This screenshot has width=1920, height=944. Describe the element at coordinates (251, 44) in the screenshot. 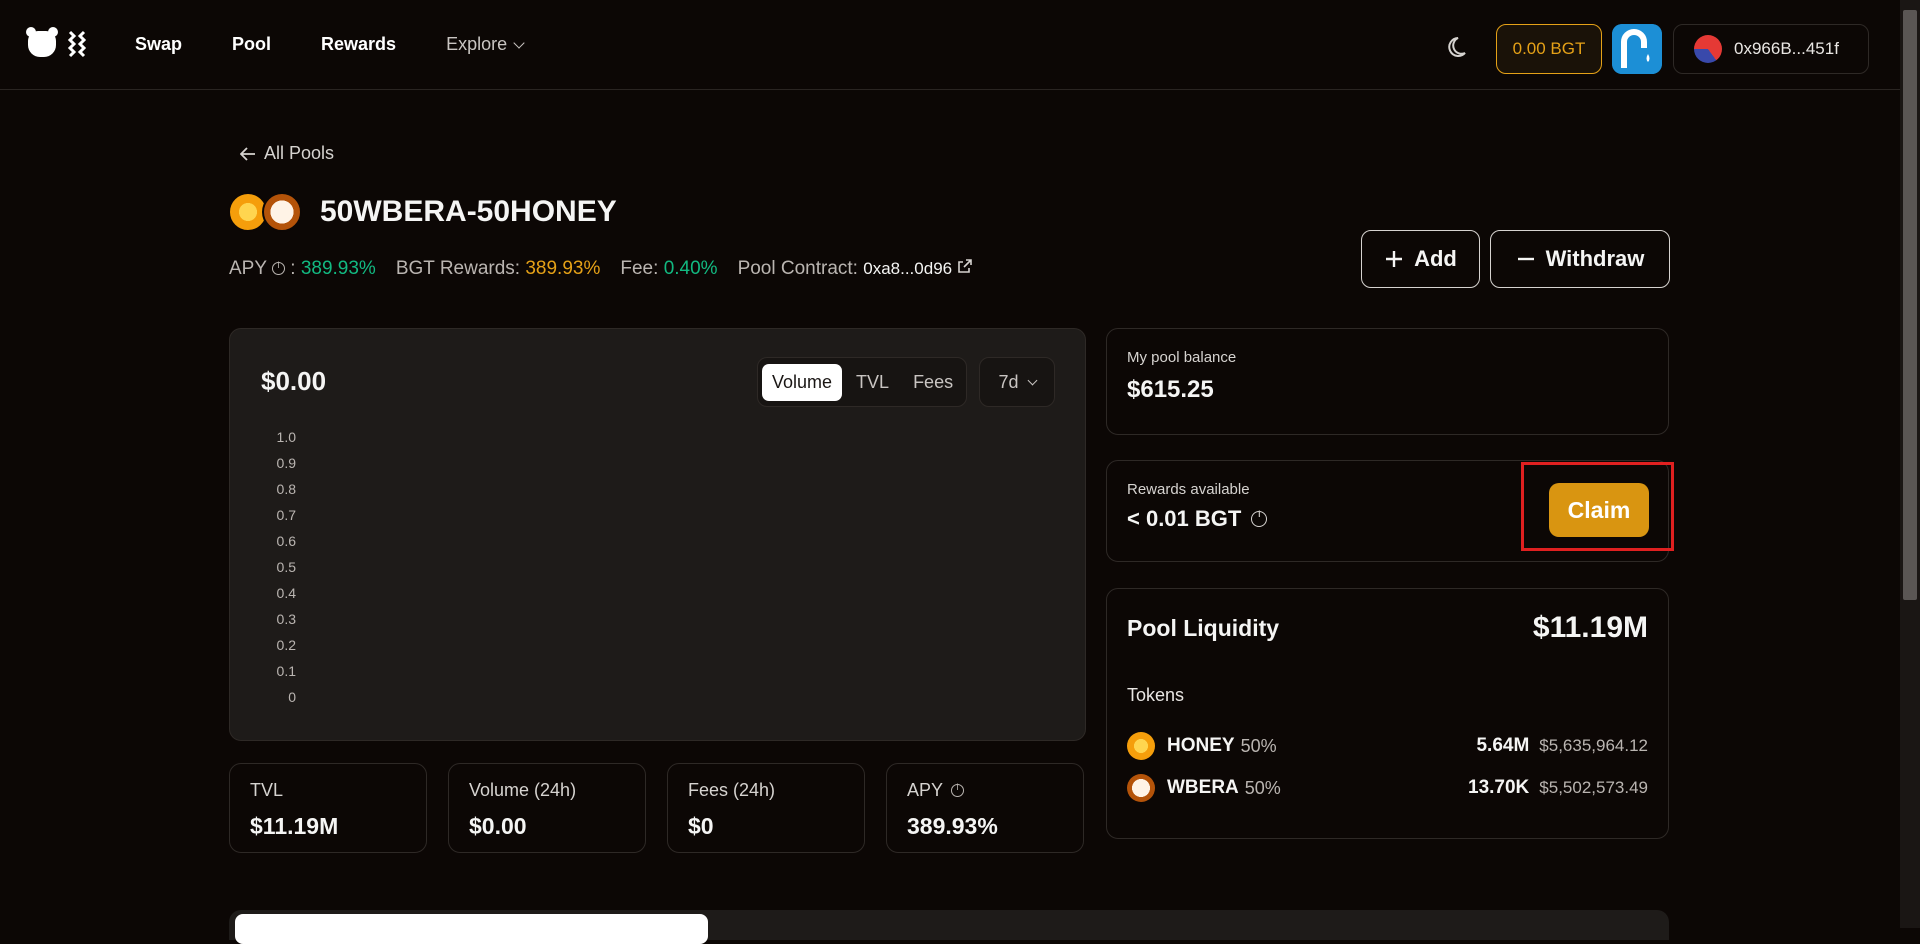

I see `nav-pool: Pool` at that location.